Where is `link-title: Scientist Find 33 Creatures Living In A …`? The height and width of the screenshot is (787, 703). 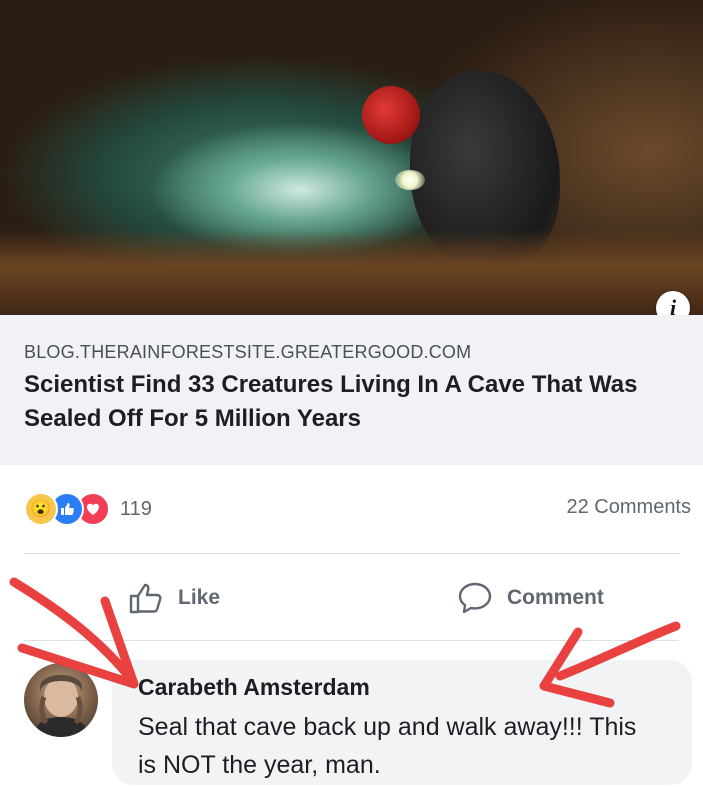 link-title: Scientist Find 33 Creatures Living In A … is located at coordinates (354, 402).